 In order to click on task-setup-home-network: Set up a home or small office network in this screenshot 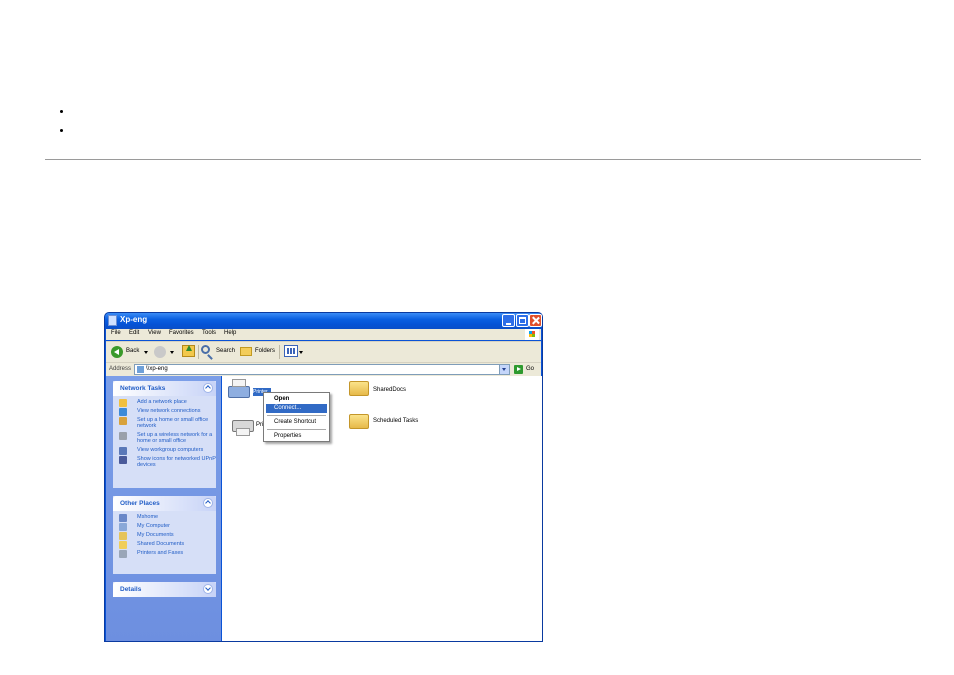, I will do `click(167, 423)`.